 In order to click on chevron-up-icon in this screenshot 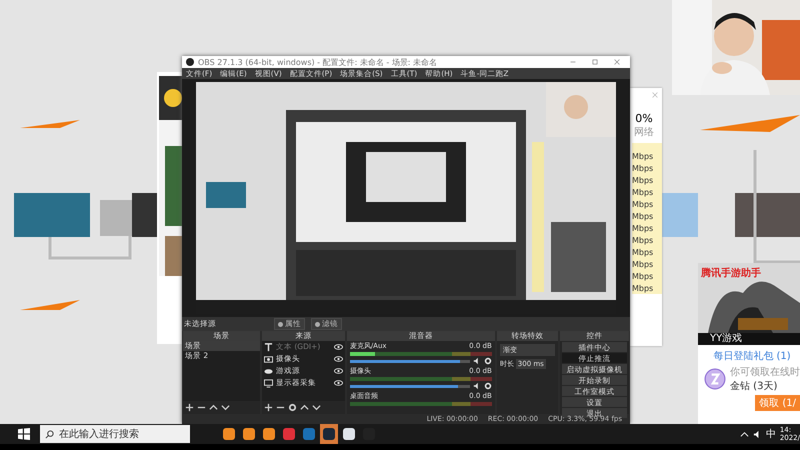, I will do `click(744, 434)`.